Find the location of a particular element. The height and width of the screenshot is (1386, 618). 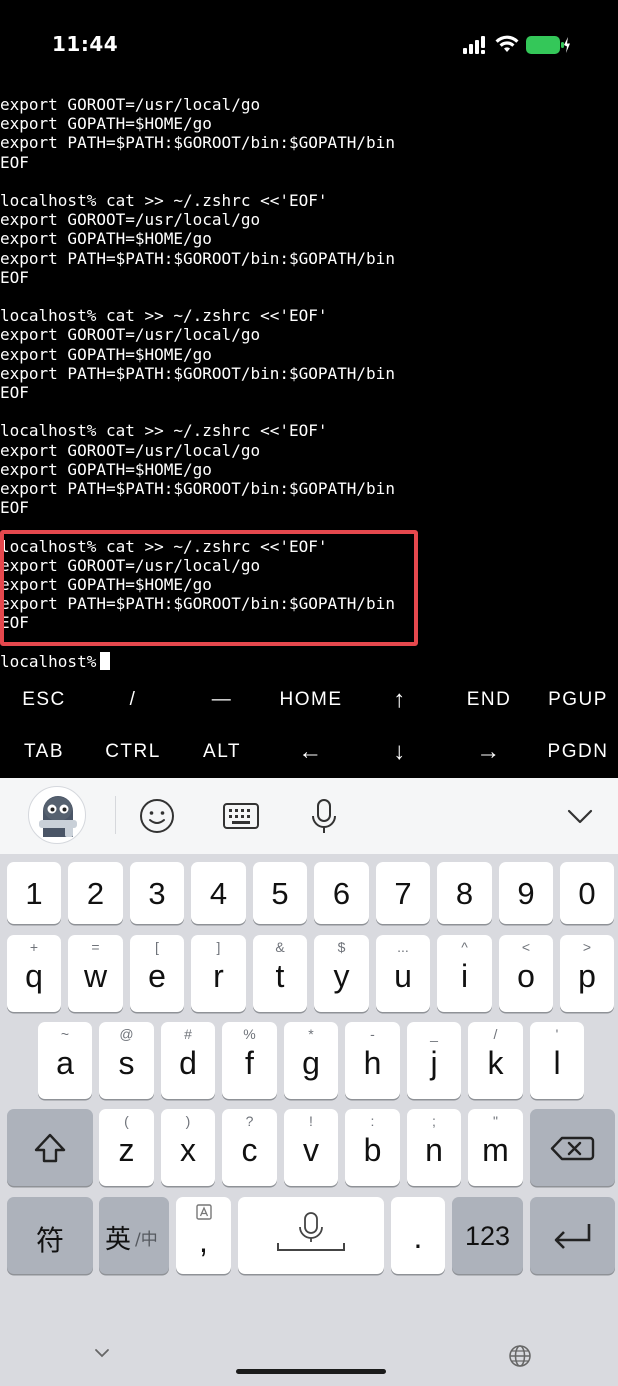

key-b: :b is located at coordinates (372, 1147).